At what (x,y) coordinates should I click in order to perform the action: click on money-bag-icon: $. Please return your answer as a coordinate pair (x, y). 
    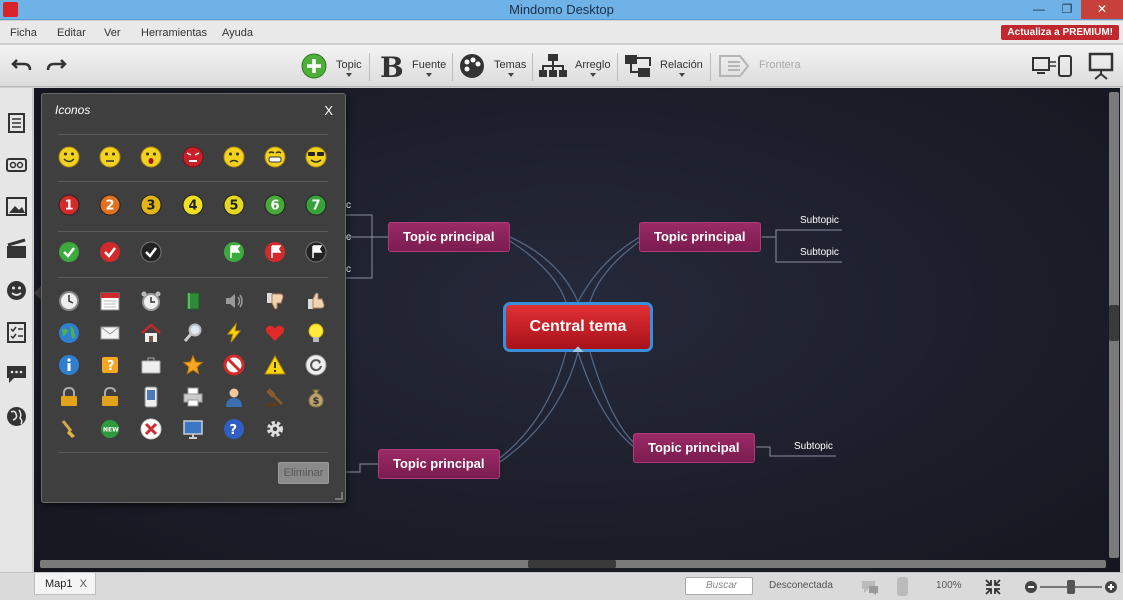
    Looking at the image, I should click on (316, 397).